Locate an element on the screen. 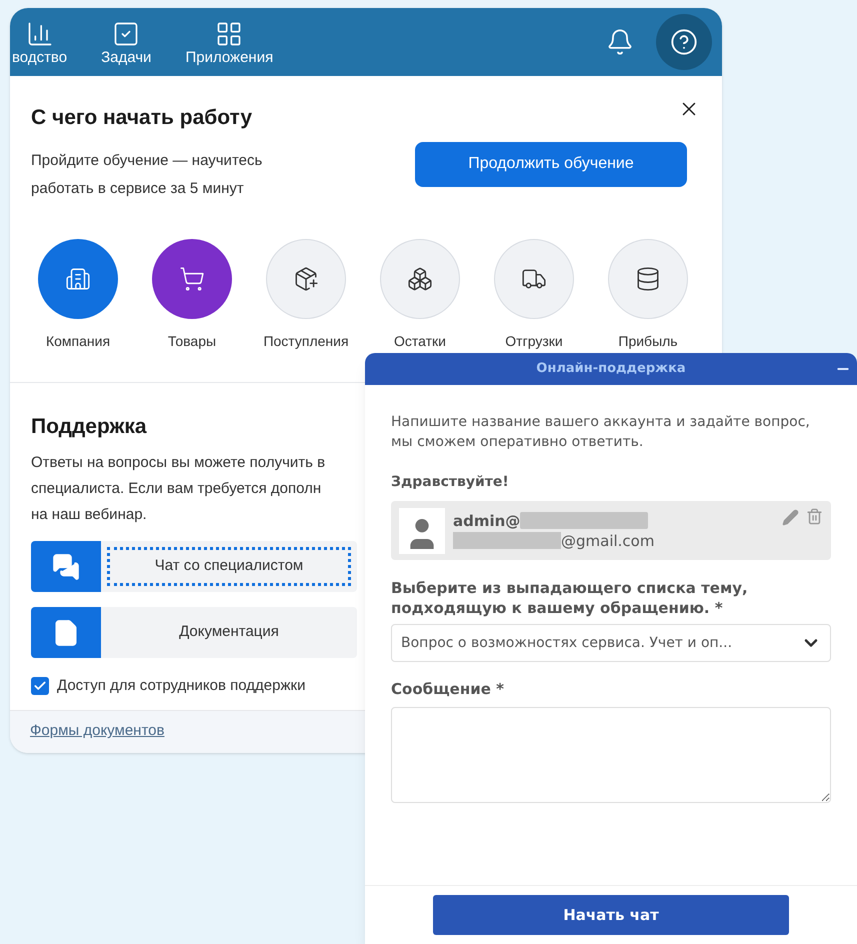  nav-item: Приложения is located at coordinates (229, 42).